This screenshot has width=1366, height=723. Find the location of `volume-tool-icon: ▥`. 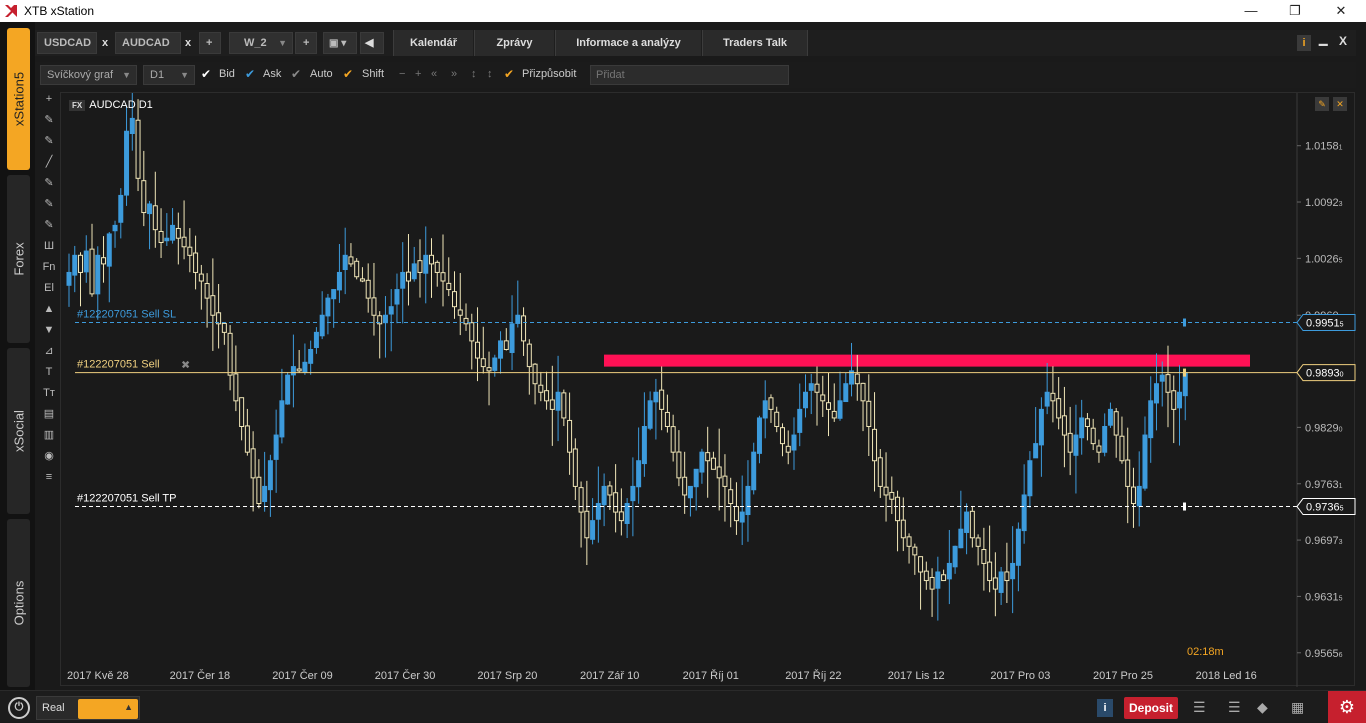

volume-tool-icon: ▥ is located at coordinates (49, 435).